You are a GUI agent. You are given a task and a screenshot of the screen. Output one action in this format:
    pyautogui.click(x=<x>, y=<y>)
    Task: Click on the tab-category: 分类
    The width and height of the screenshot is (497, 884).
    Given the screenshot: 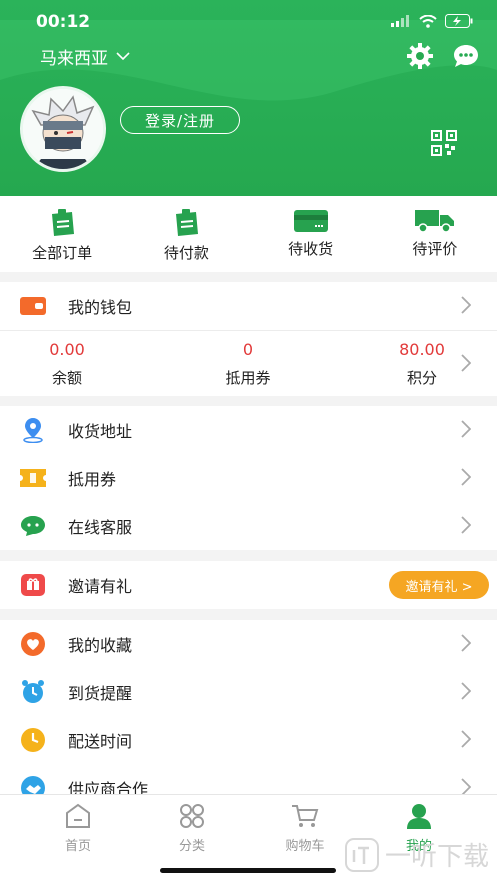 What is the action you would take?
    pyautogui.click(x=192, y=828)
    